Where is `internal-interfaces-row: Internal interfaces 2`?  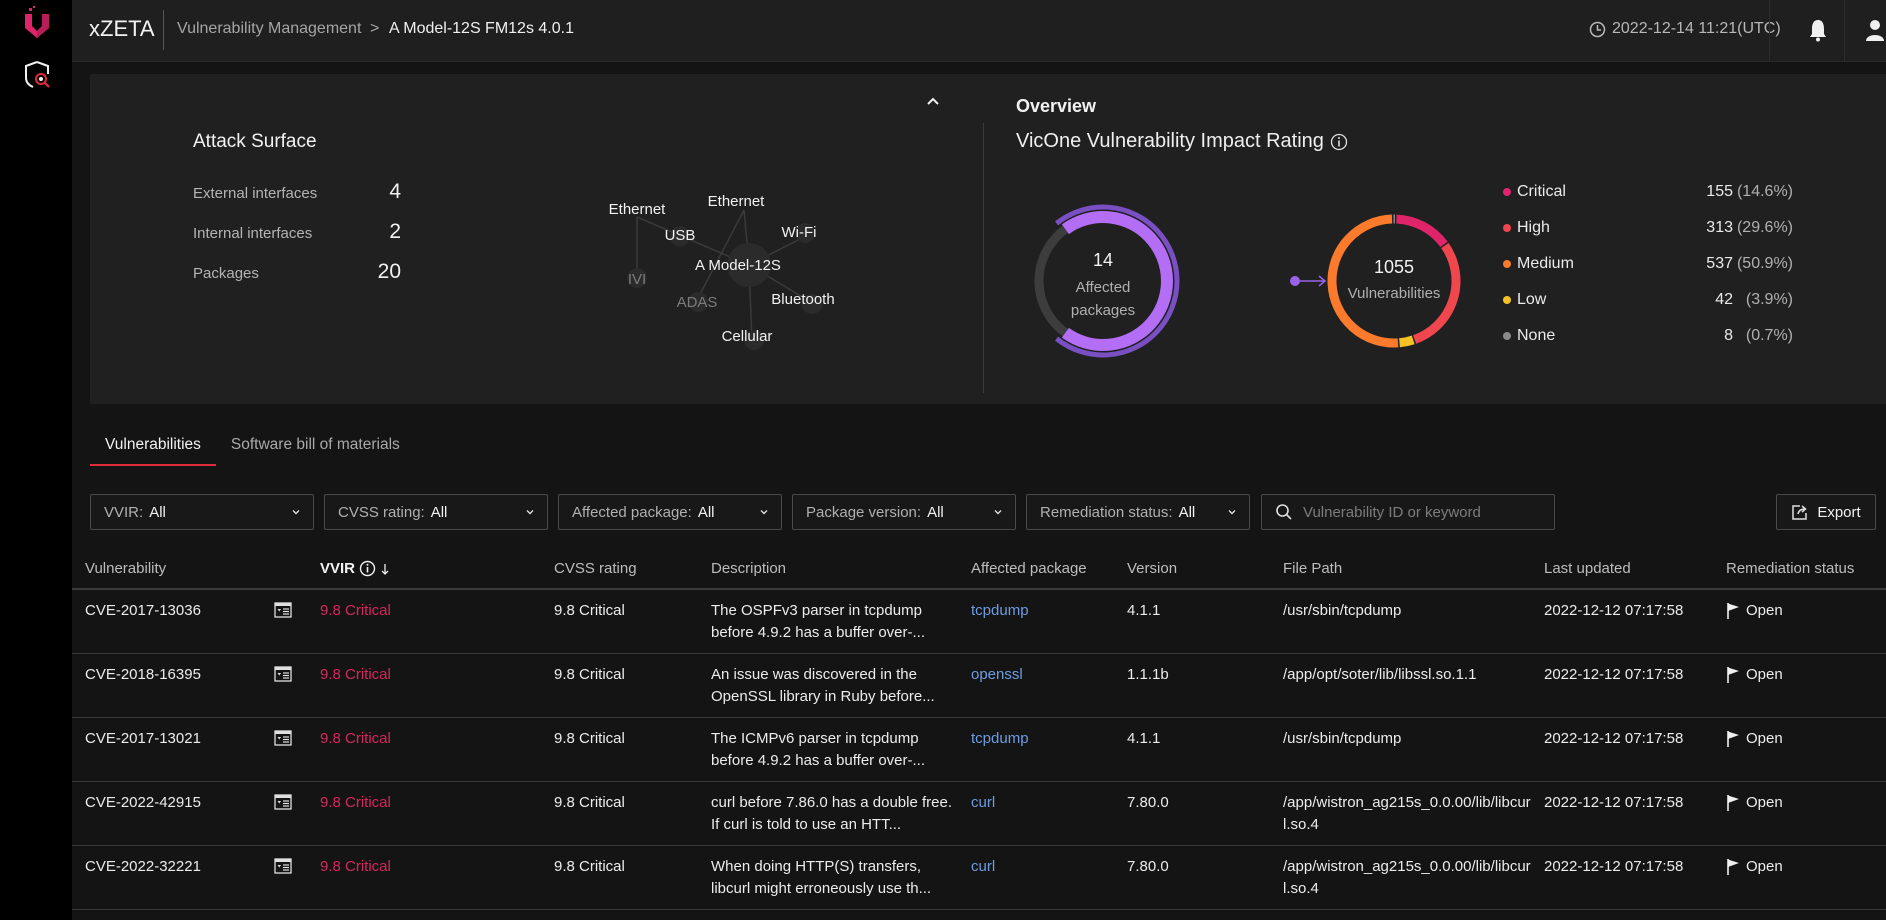
internal-interfaces-row: Internal interfaces 2 is located at coordinates (297, 232).